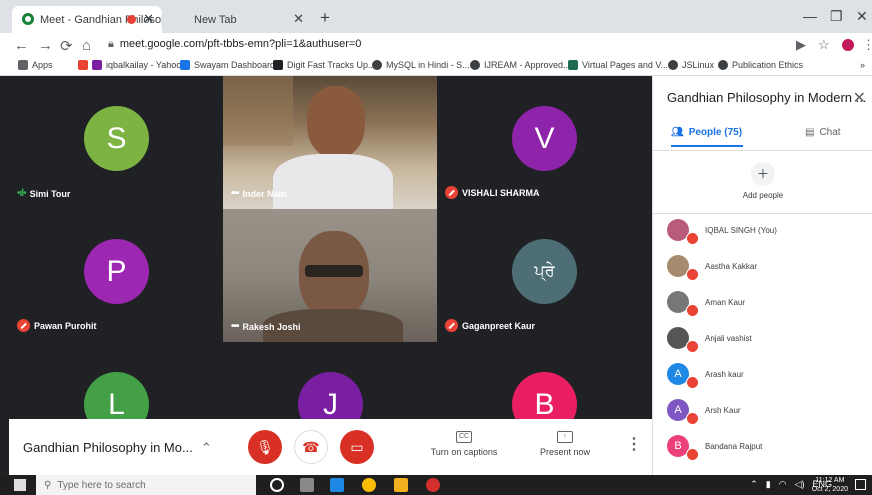 The image size is (872, 495). What do you see at coordinates (763, 174) in the screenshot?
I see `add-person-icon: ＋` at bounding box center [763, 174].